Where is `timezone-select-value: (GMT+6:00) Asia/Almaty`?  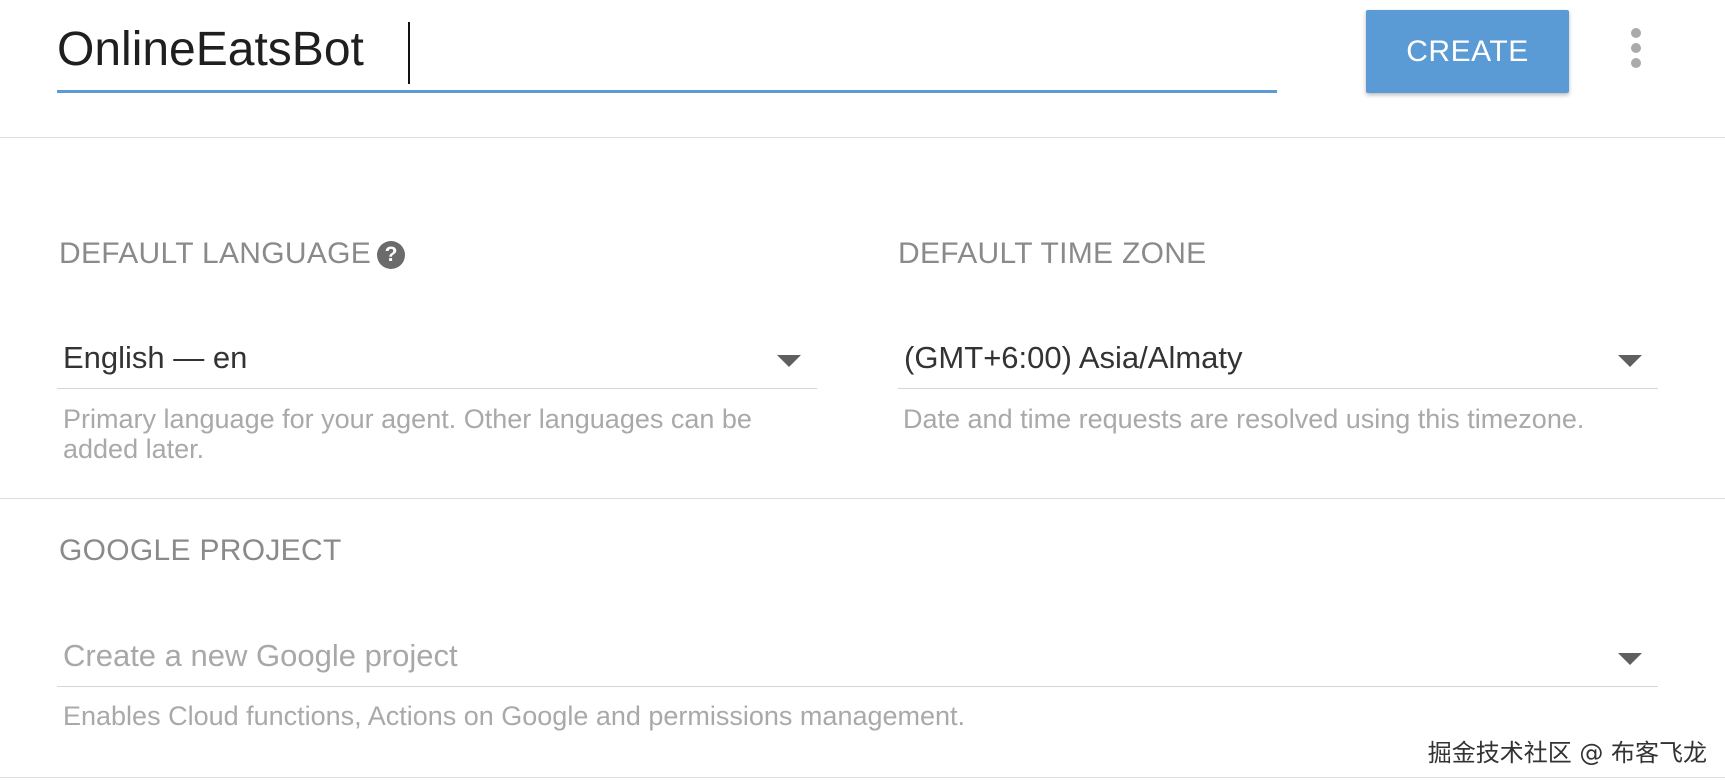 timezone-select-value: (GMT+6:00) Asia/Almaty is located at coordinates (1073, 357).